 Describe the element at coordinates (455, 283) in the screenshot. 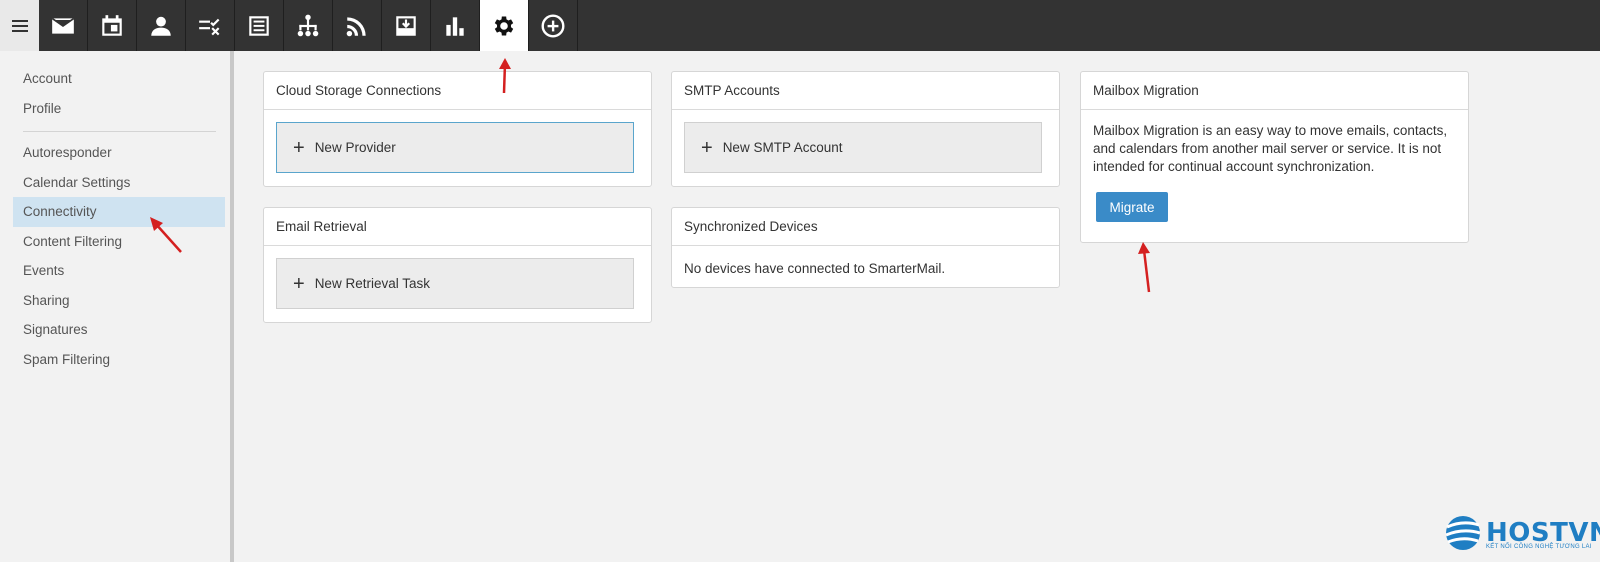

I see `new-retrieval-task-button: + New Retrieval Task` at that location.